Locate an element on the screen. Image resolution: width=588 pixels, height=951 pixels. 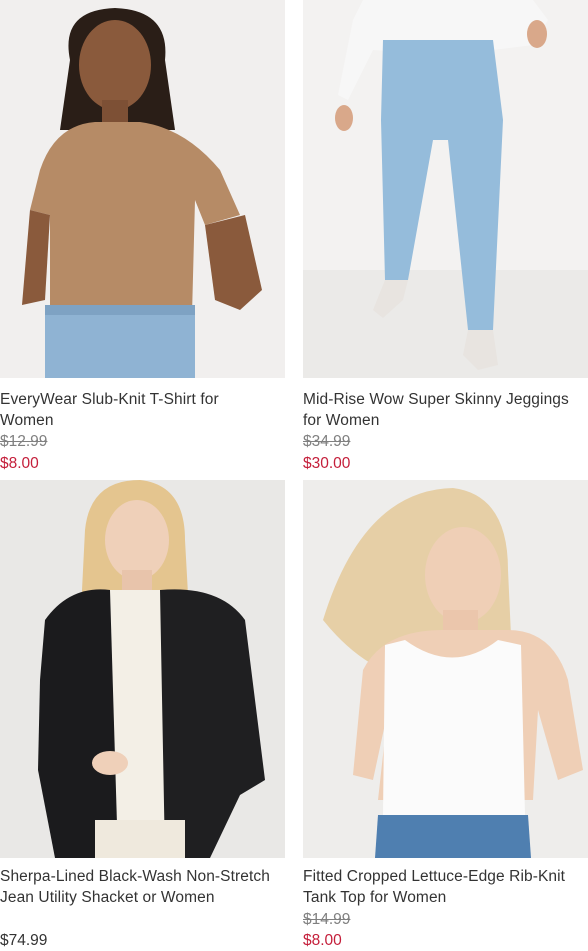
price: $74.99 is located at coordinates (24, 940).